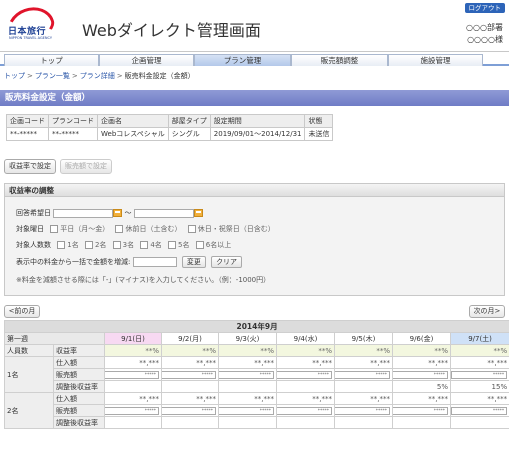 This screenshot has height=450, width=509. I want to click on tab-project-management: 企画管理, so click(146, 60).